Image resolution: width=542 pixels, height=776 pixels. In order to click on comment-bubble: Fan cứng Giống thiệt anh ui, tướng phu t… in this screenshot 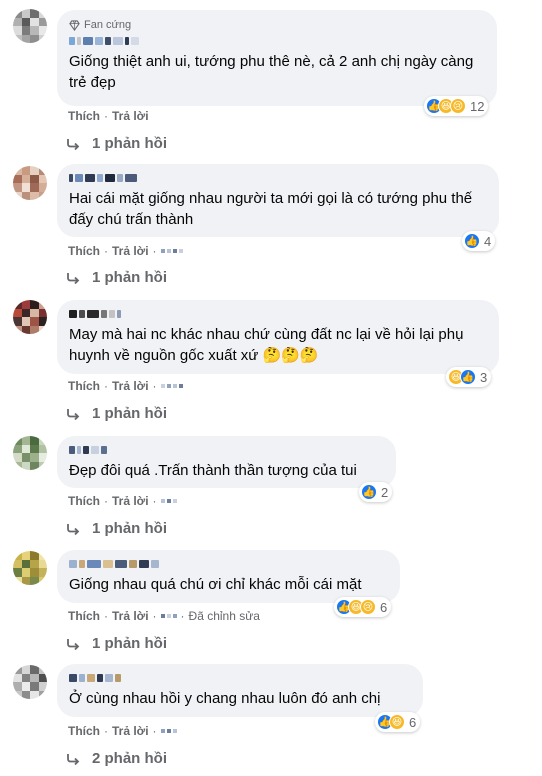, I will do `click(277, 58)`.